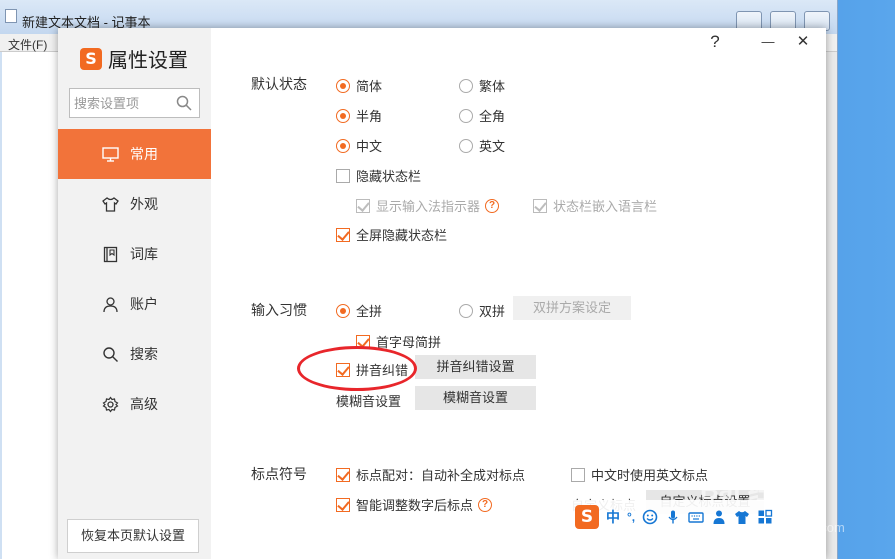 This screenshot has height=559, width=895. What do you see at coordinates (363, 205) in the screenshot?
I see `checkbox-show-indicator-control` at bounding box center [363, 205].